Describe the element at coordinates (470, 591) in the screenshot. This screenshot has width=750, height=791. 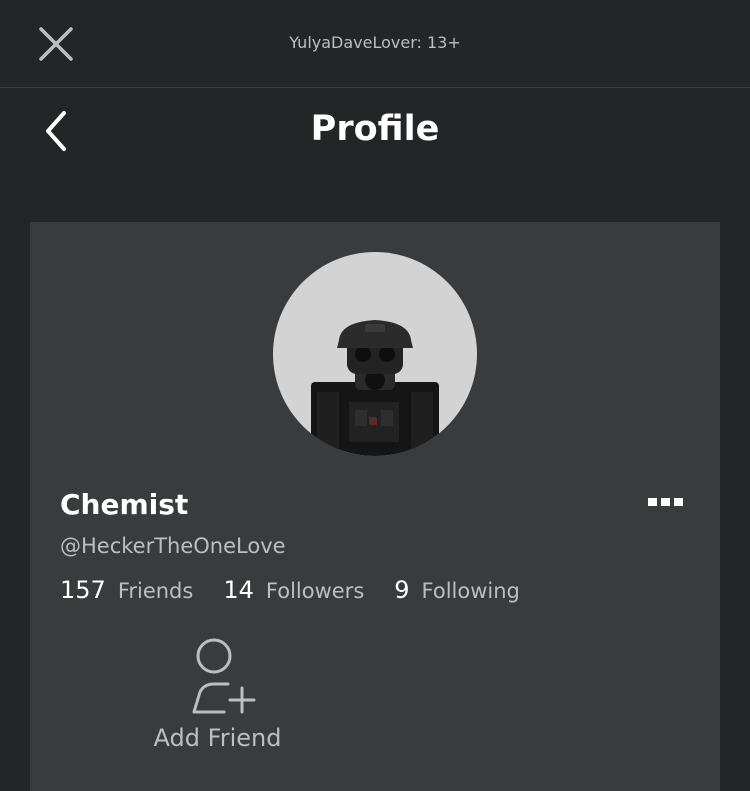
I see `following-label: Following` at that location.